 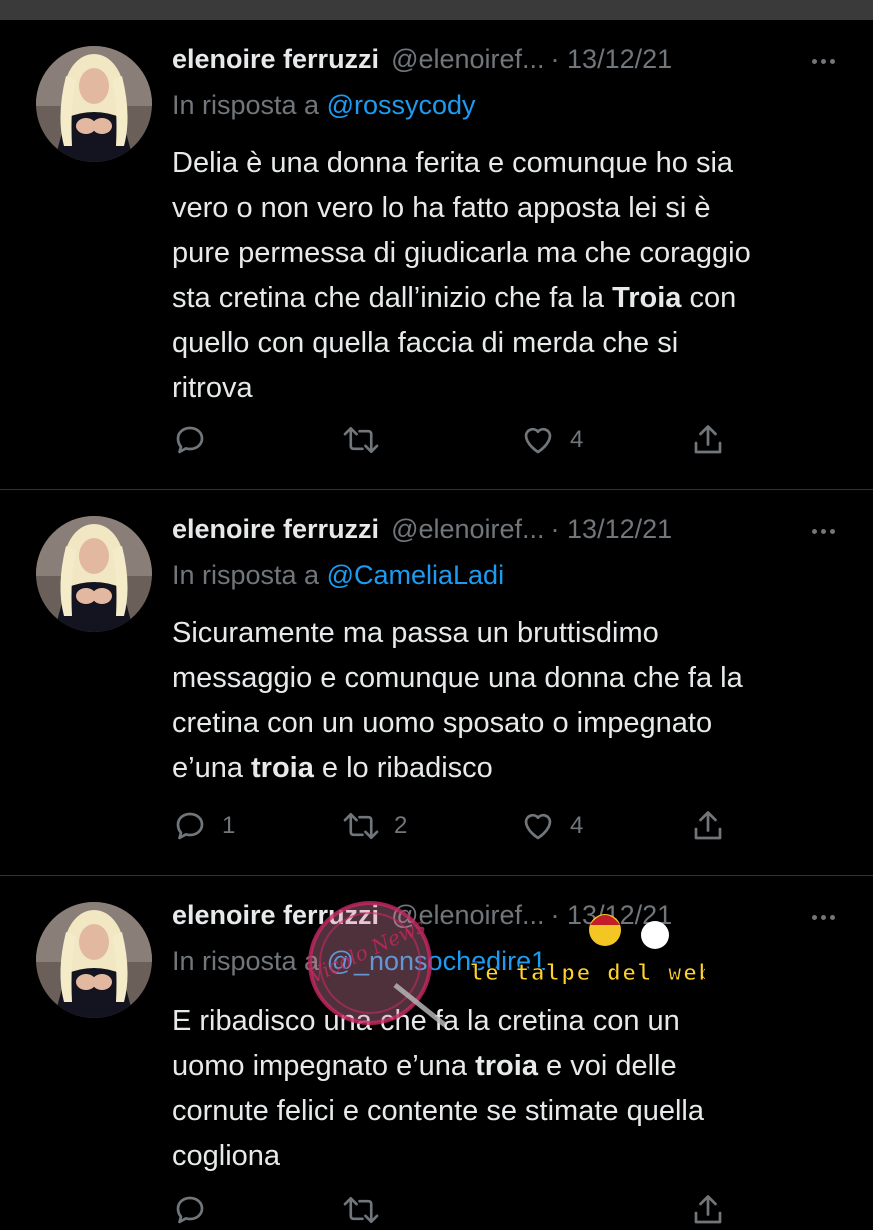 What do you see at coordinates (226, 1156) in the screenshot?
I see `text-line: cogliona` at bounding box center [226, 1156].